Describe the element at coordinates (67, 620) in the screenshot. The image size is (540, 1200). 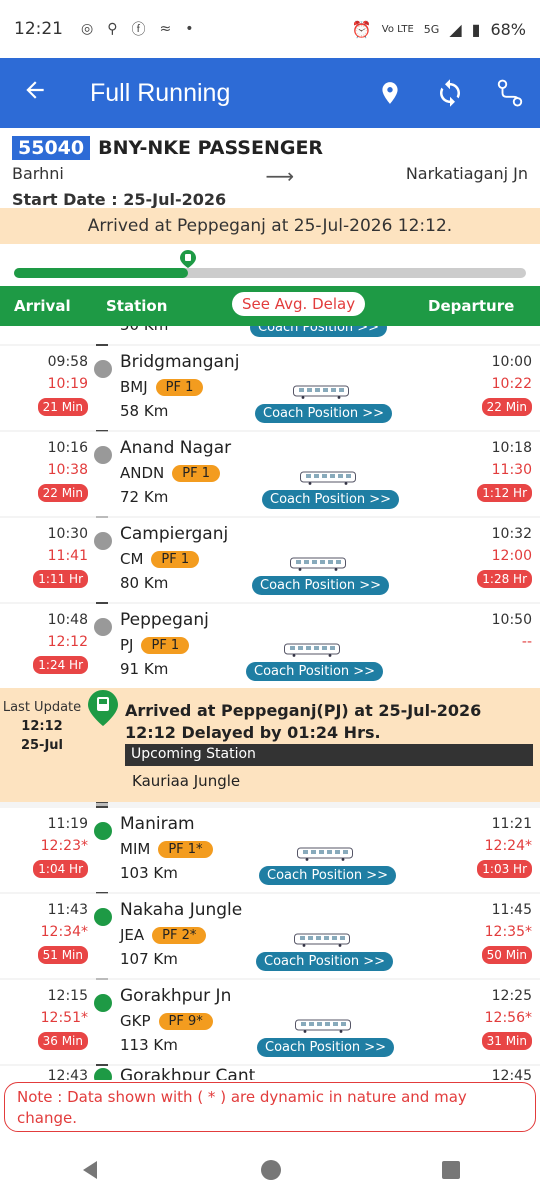
I see `scheduled-arrival: 10:48` at that location.